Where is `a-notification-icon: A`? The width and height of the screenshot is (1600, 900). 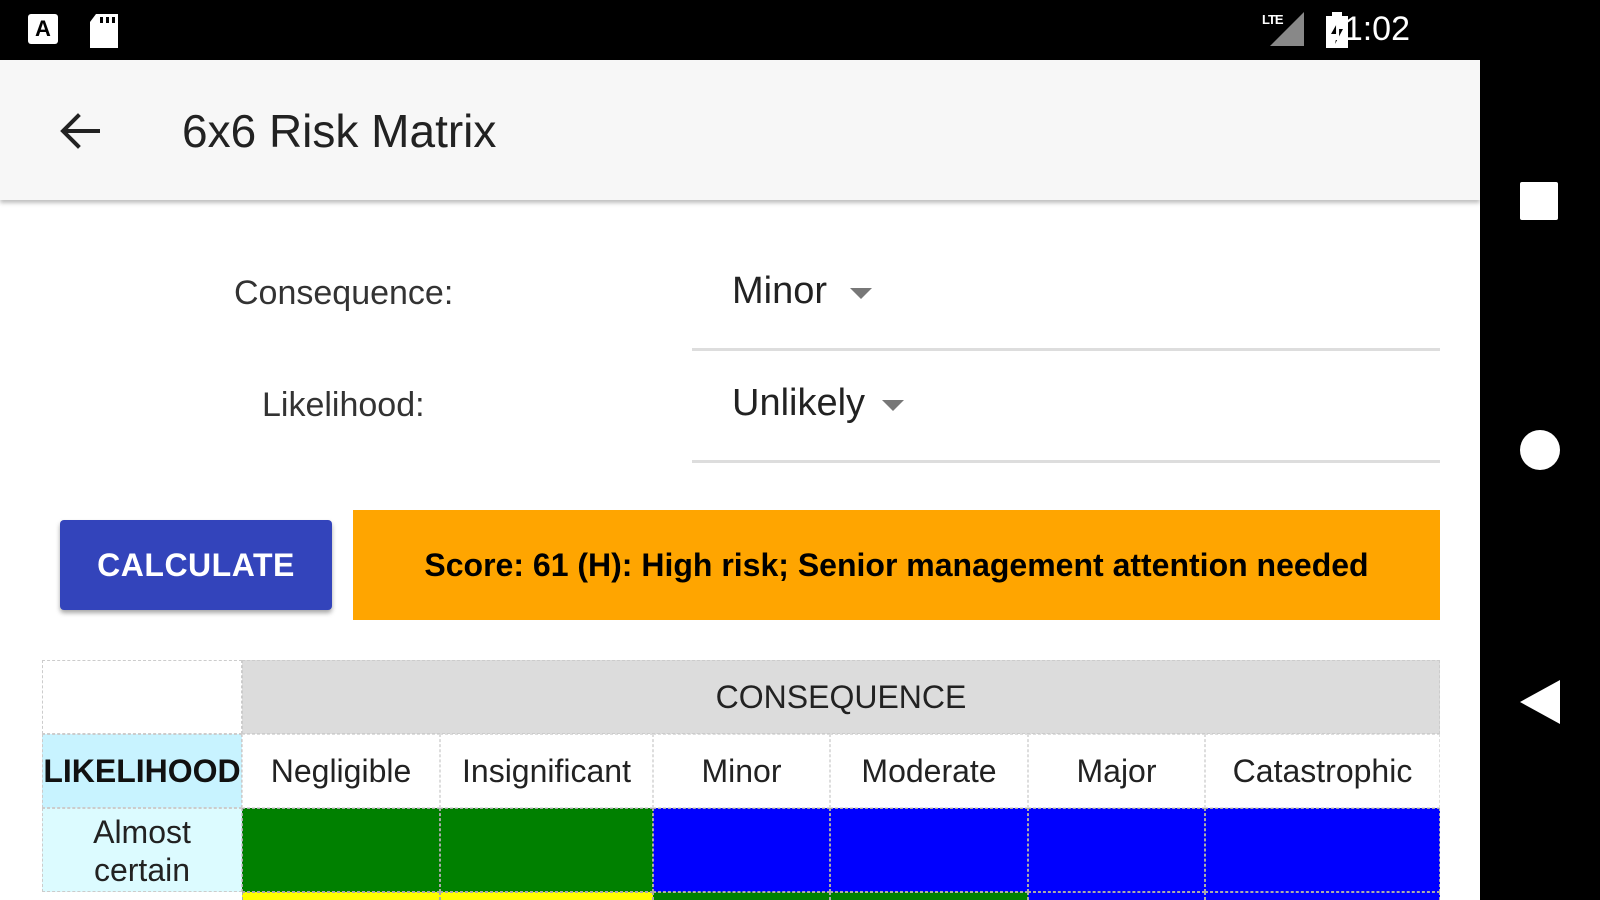 a-notification-icon: A is located at coordinates (43, 29).